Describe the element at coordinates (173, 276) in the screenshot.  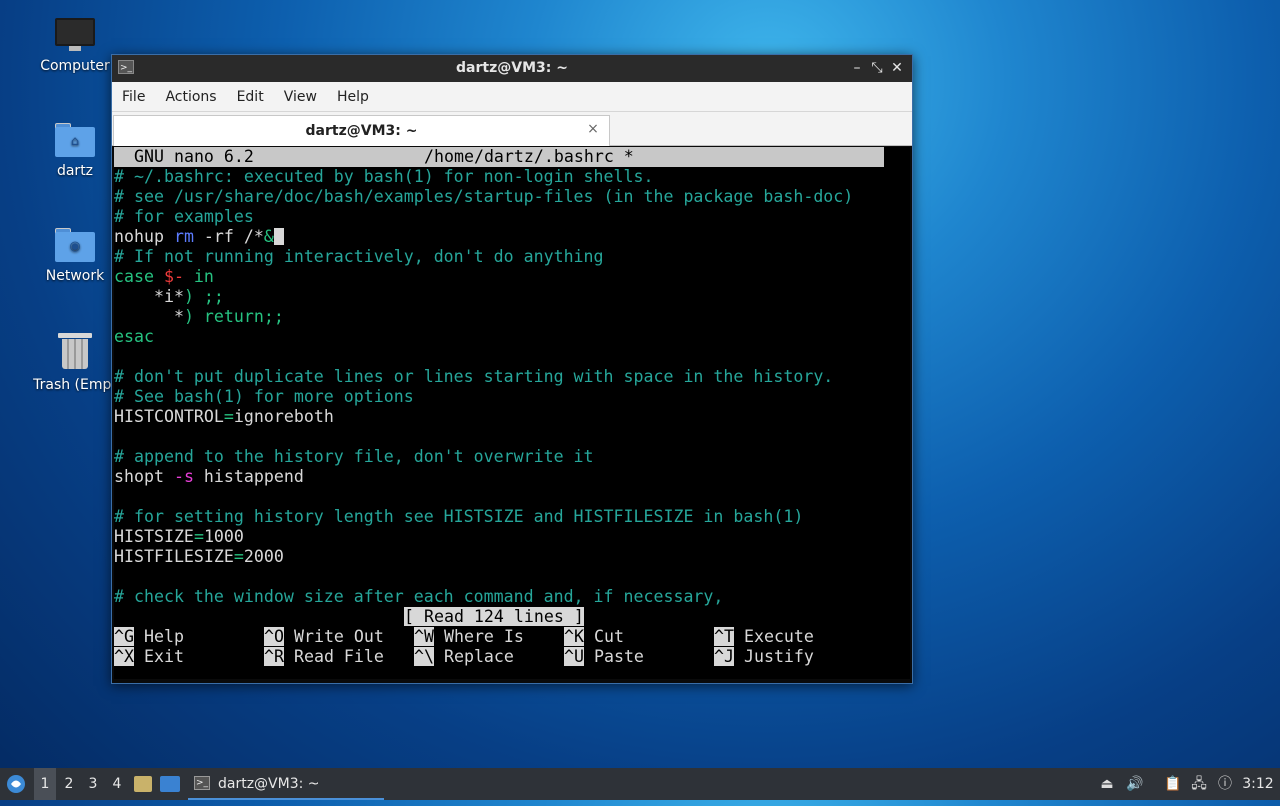
I see `code-token: $-` at that location.